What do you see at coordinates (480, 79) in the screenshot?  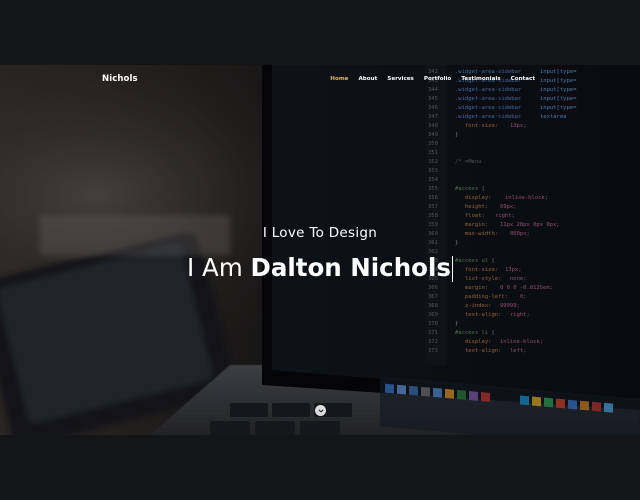 I see `nav-item-testimonials: Testimonials` at bounding box center [480, 79].